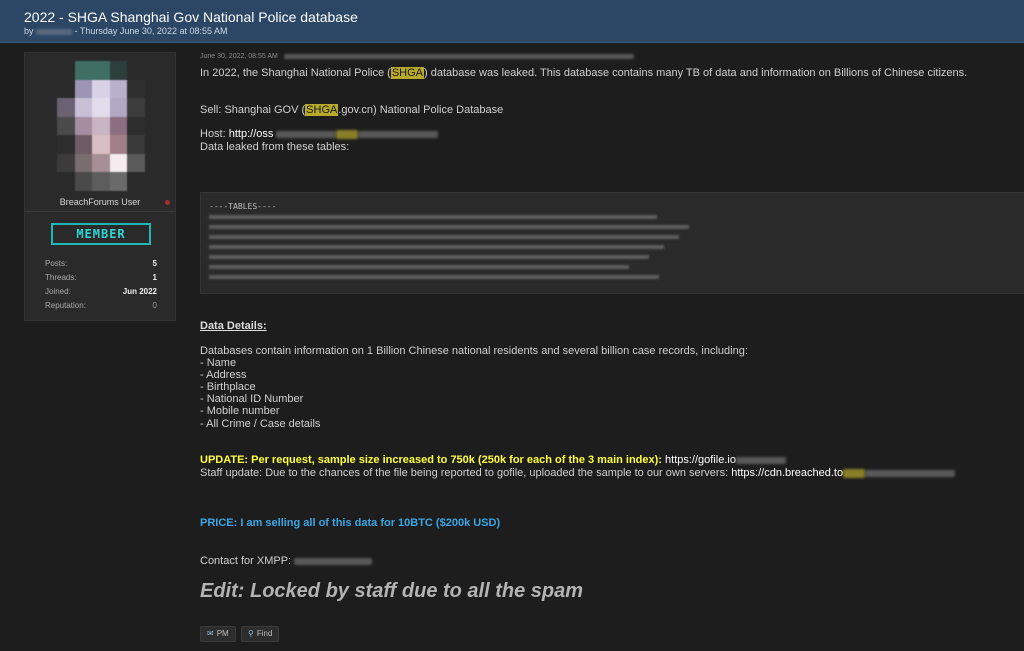 This screenshot has height=651, width=1024. Describe the element at coordinates (101, 263) in the screenshot. I see `stat-posts: Posts: 5` at that location.